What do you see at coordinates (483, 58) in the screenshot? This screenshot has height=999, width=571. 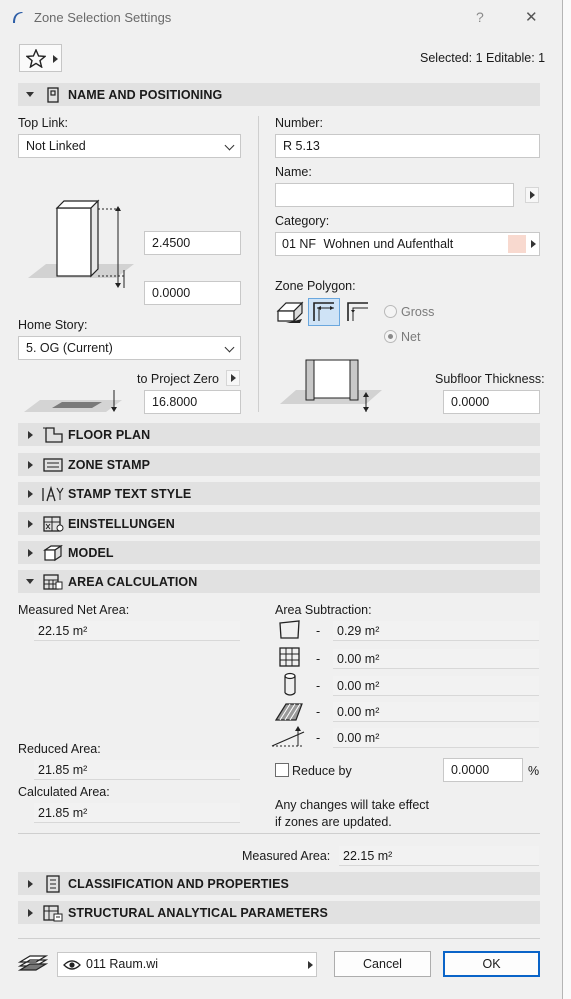 I see `selection-info: Selected: 1 Editable: 1` at bounding box center [483, 58].